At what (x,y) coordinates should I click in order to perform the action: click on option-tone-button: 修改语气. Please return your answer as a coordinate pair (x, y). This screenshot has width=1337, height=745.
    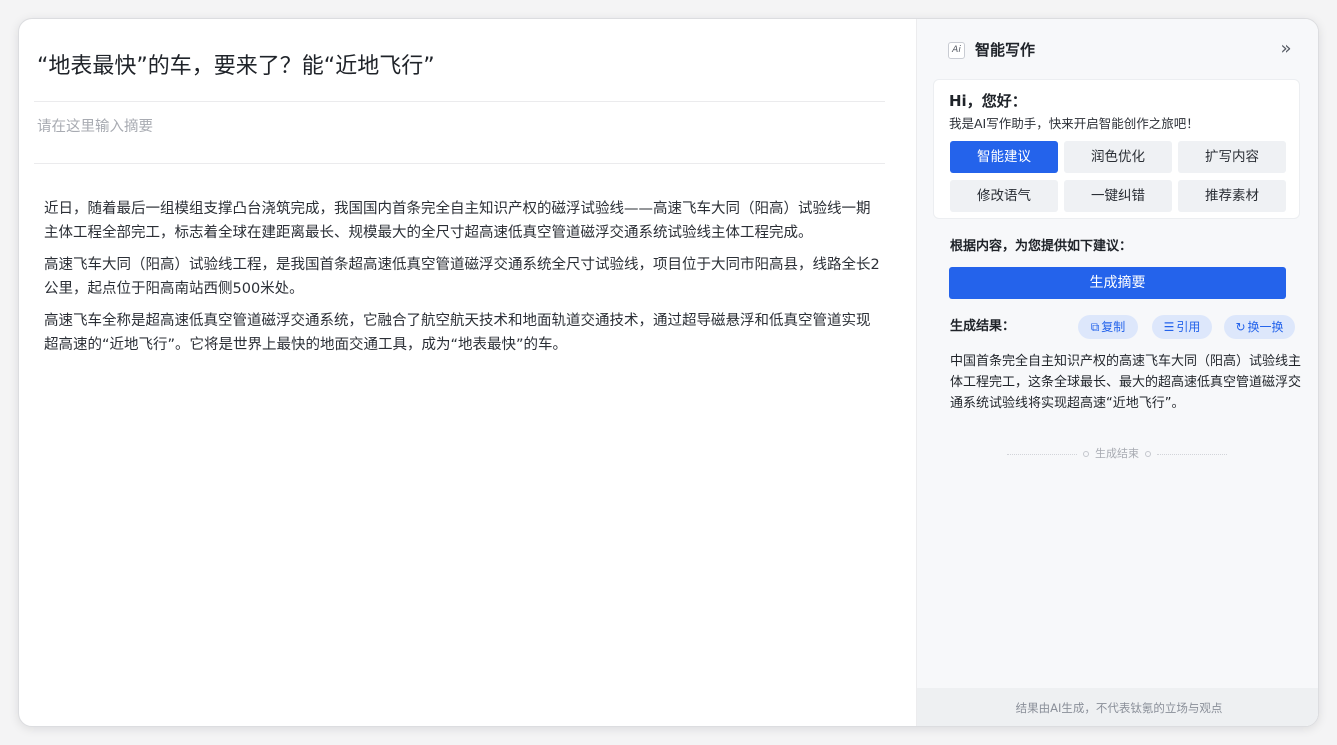
    Looking at the image, I should click on (1004, 196).